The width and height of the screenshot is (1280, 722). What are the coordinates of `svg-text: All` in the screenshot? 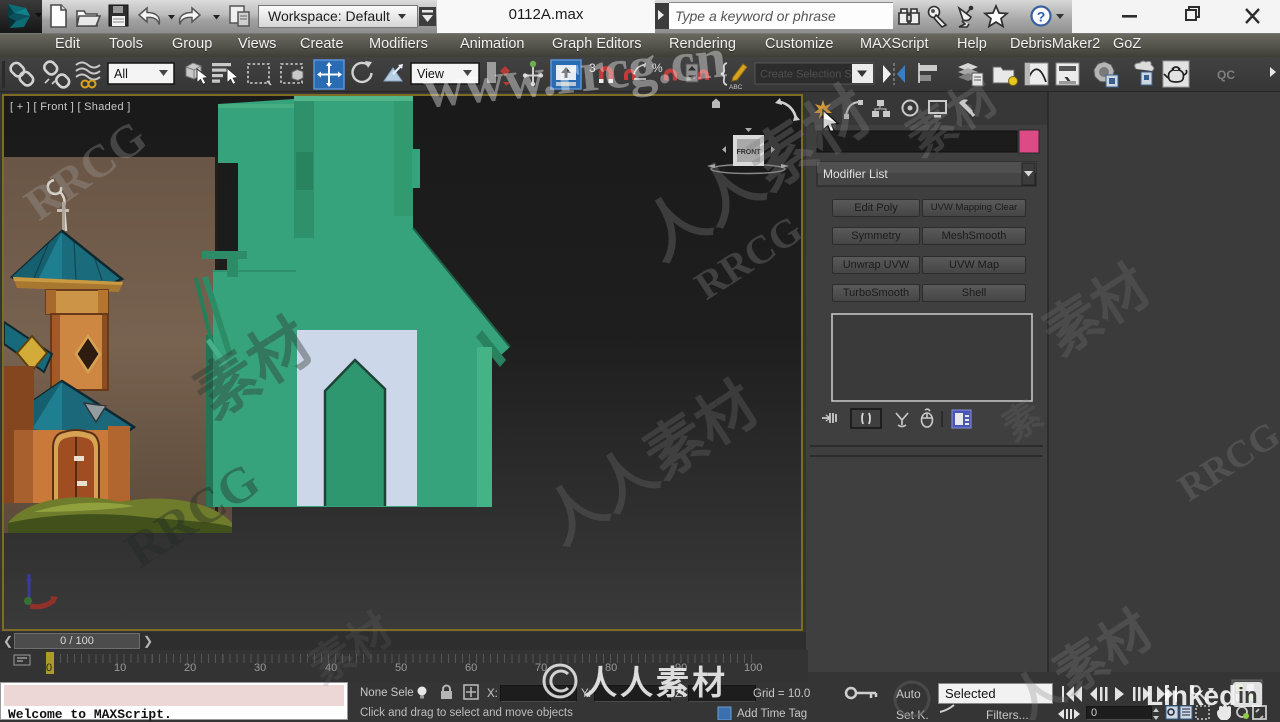 It's located at (121, 74).